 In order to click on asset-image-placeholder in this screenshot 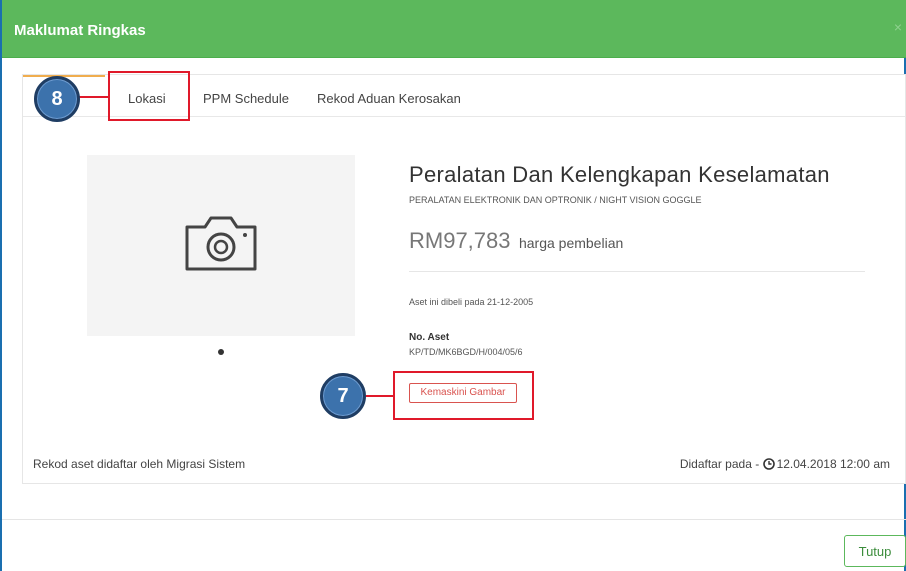, I will do `click(221, 245)`.